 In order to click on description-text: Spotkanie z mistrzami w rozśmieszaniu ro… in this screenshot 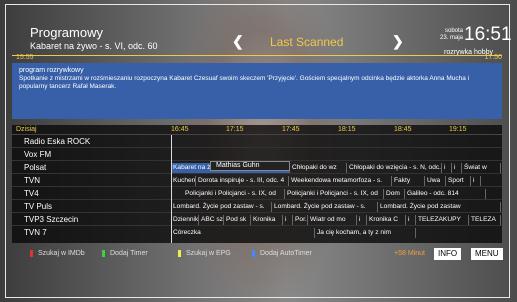, I will do `click(244, 82)`.